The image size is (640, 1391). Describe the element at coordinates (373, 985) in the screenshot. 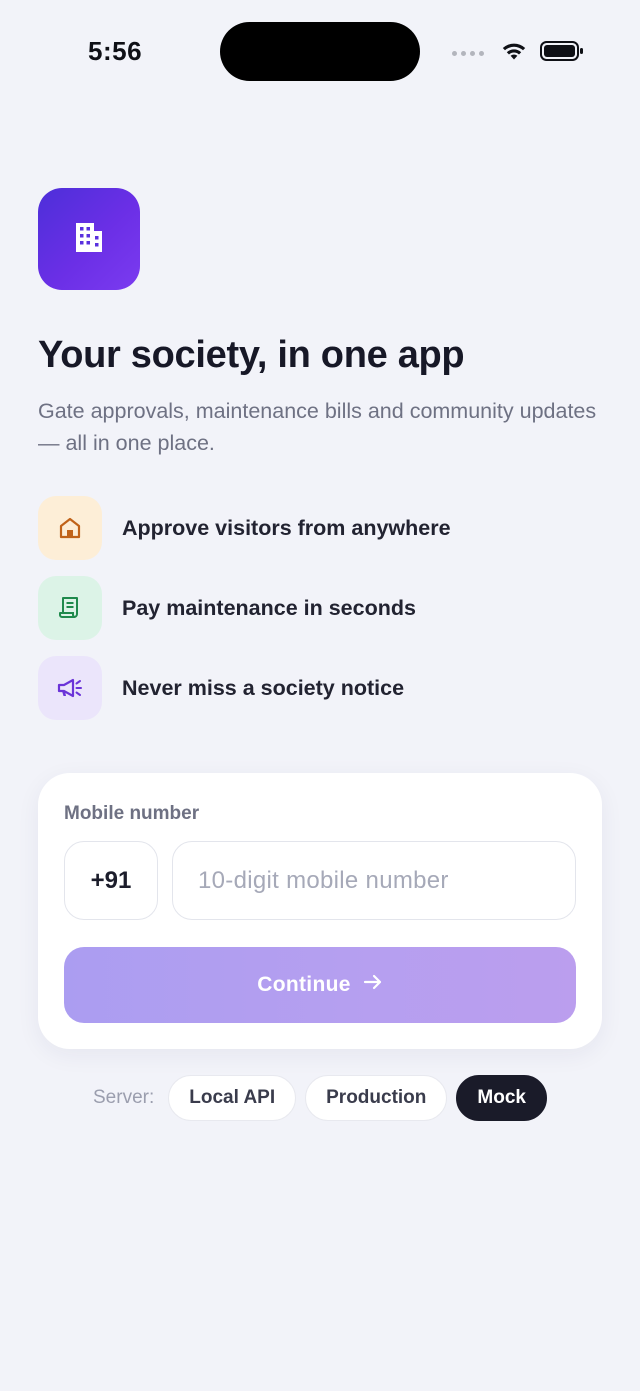

I see `arrow-right-icon` at that location.